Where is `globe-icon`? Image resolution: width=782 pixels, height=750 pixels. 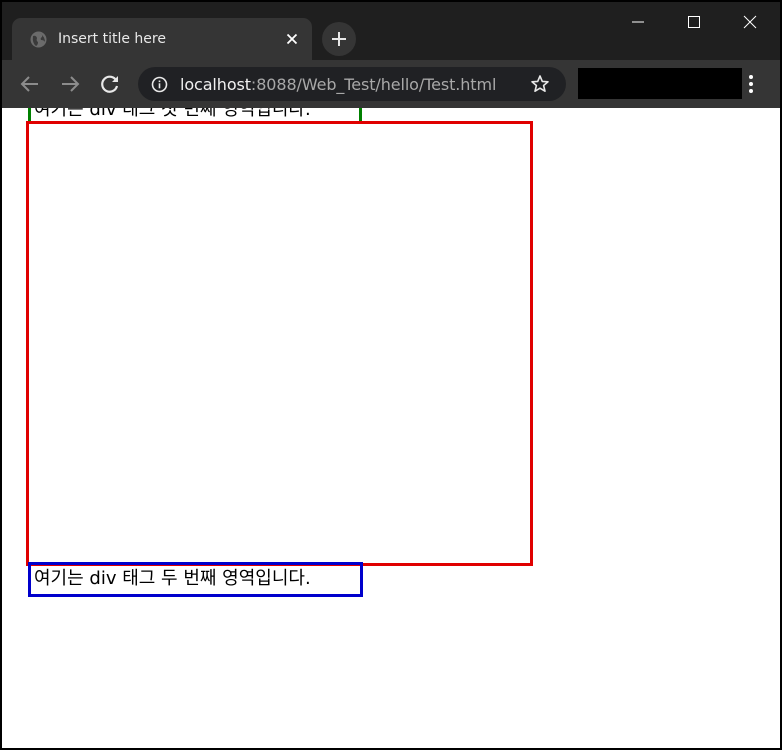 globe-icon is located at coordinates (38, 39).